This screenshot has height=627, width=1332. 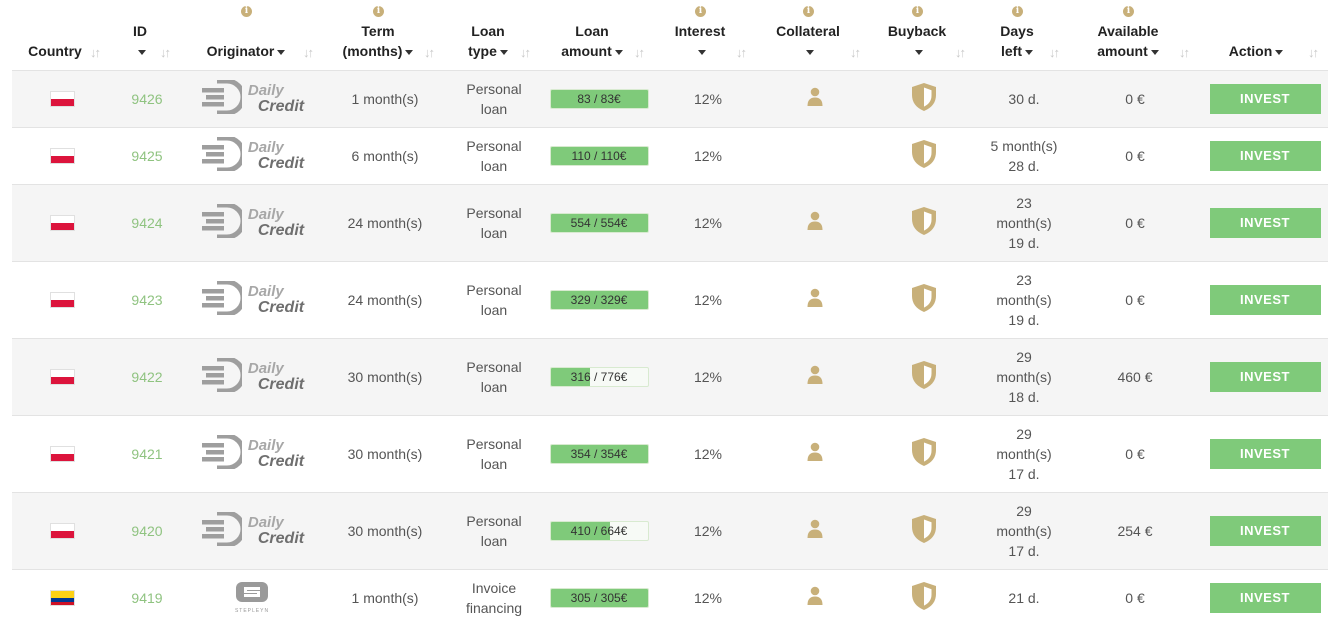 I want to click on days-left-line: 19 d., so click(x=1024, y=243).